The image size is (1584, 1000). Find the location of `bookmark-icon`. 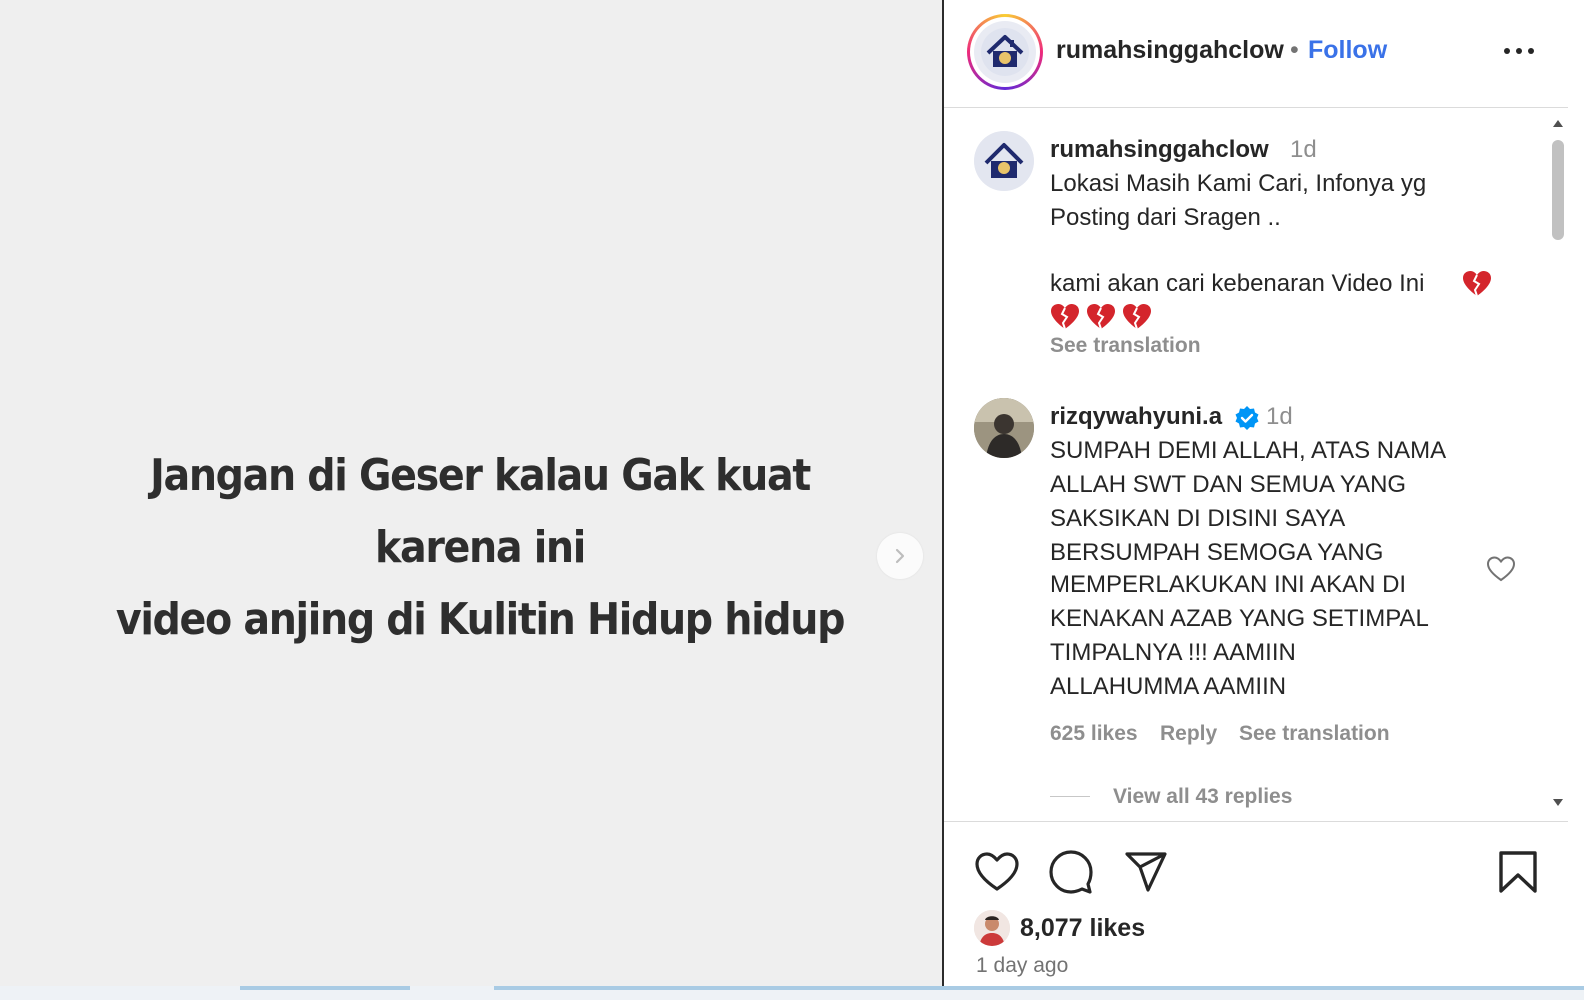

bookmark-icon is located at coordinates (1518, 872).